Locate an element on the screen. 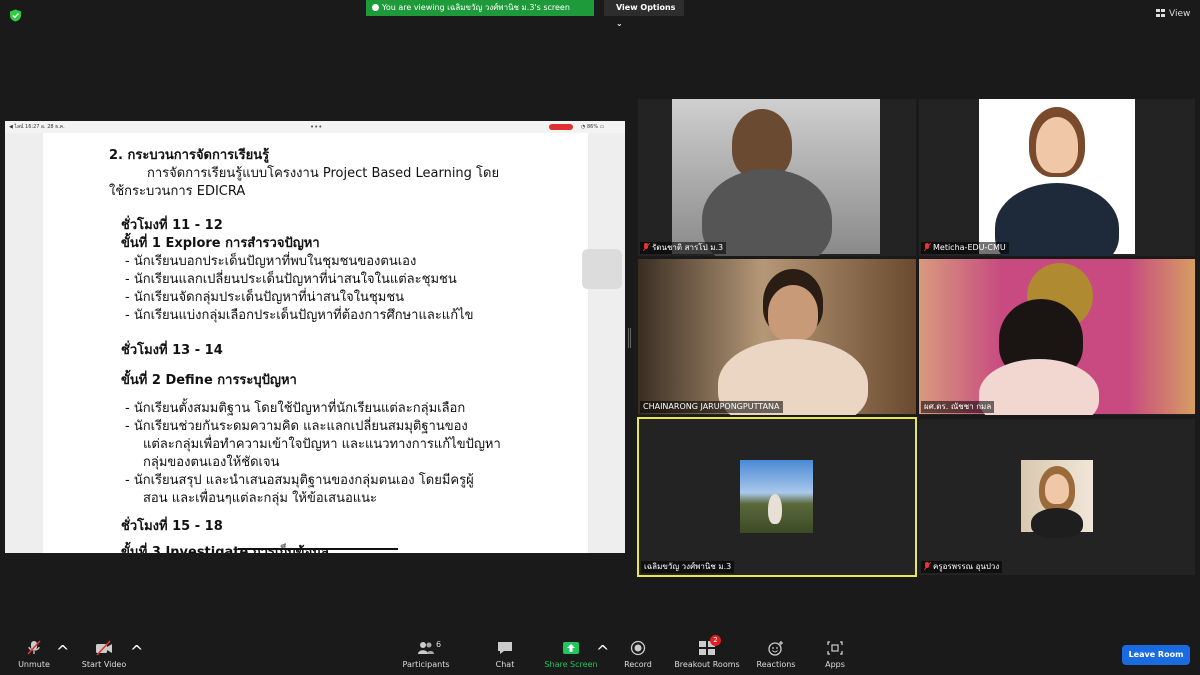 This screenshot has height=675, width=1200. participants-button: 6 Participants is located at coordinates (426, 654).